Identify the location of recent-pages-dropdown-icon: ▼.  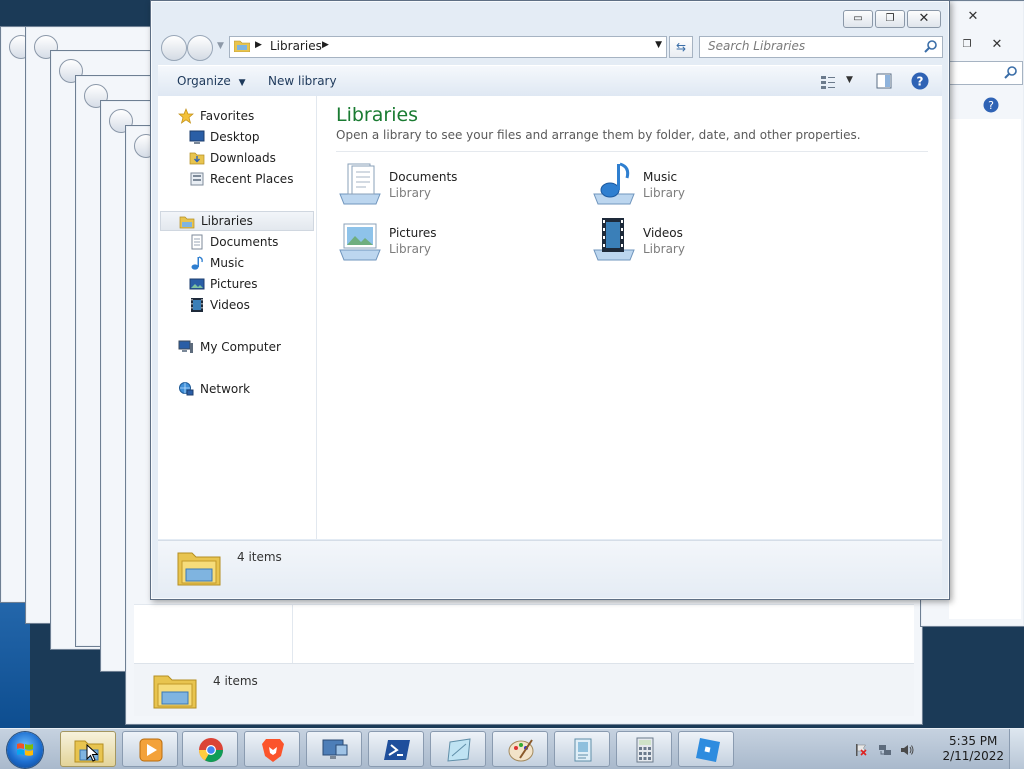
(220, 46).